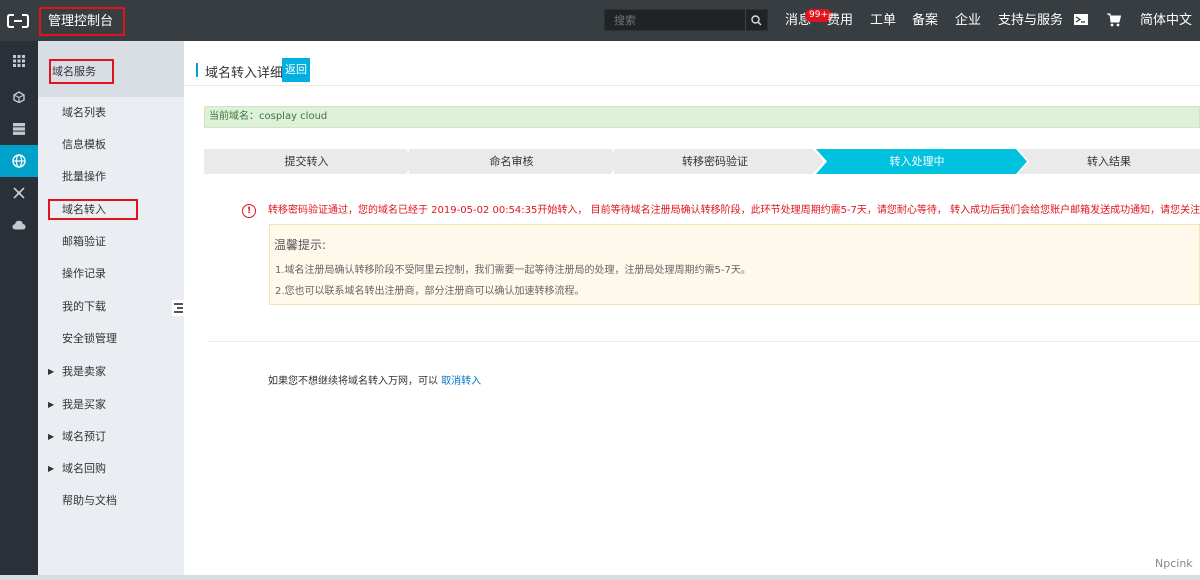 The height and width of the screenshot is (580, 1200). Describe the element at coordinates (84, 468) in the screenshot. I see `sidebar-item-label: 域名回购` at that location.